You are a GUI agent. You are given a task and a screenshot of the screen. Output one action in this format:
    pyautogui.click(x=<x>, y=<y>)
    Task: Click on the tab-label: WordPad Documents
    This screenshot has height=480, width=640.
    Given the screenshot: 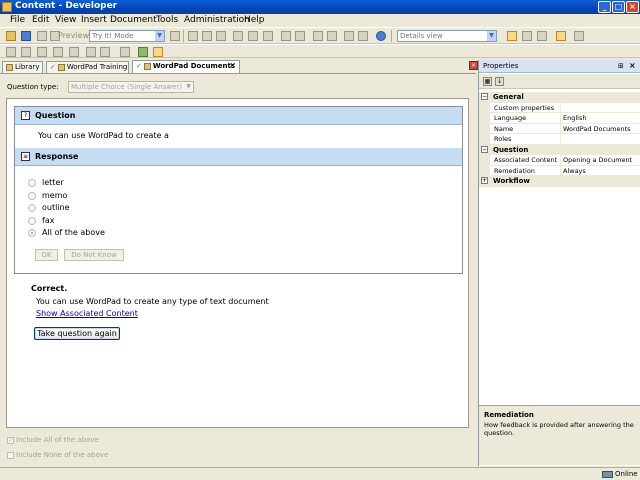 What is the action you would take?
    pyautogui.click(x=194, y=66)
    